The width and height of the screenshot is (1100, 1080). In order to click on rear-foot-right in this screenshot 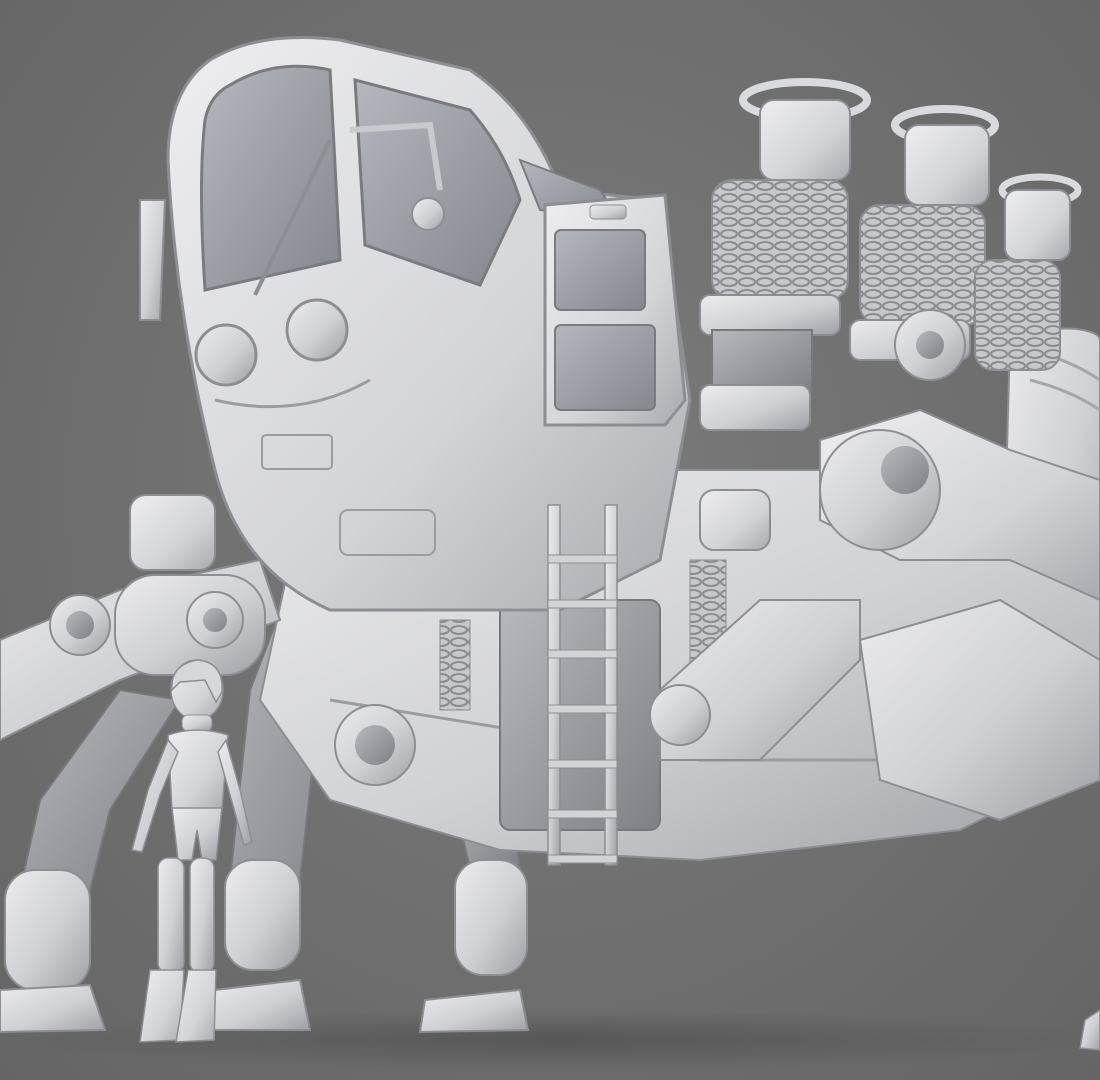, I will do `click(1089, 1030)`.